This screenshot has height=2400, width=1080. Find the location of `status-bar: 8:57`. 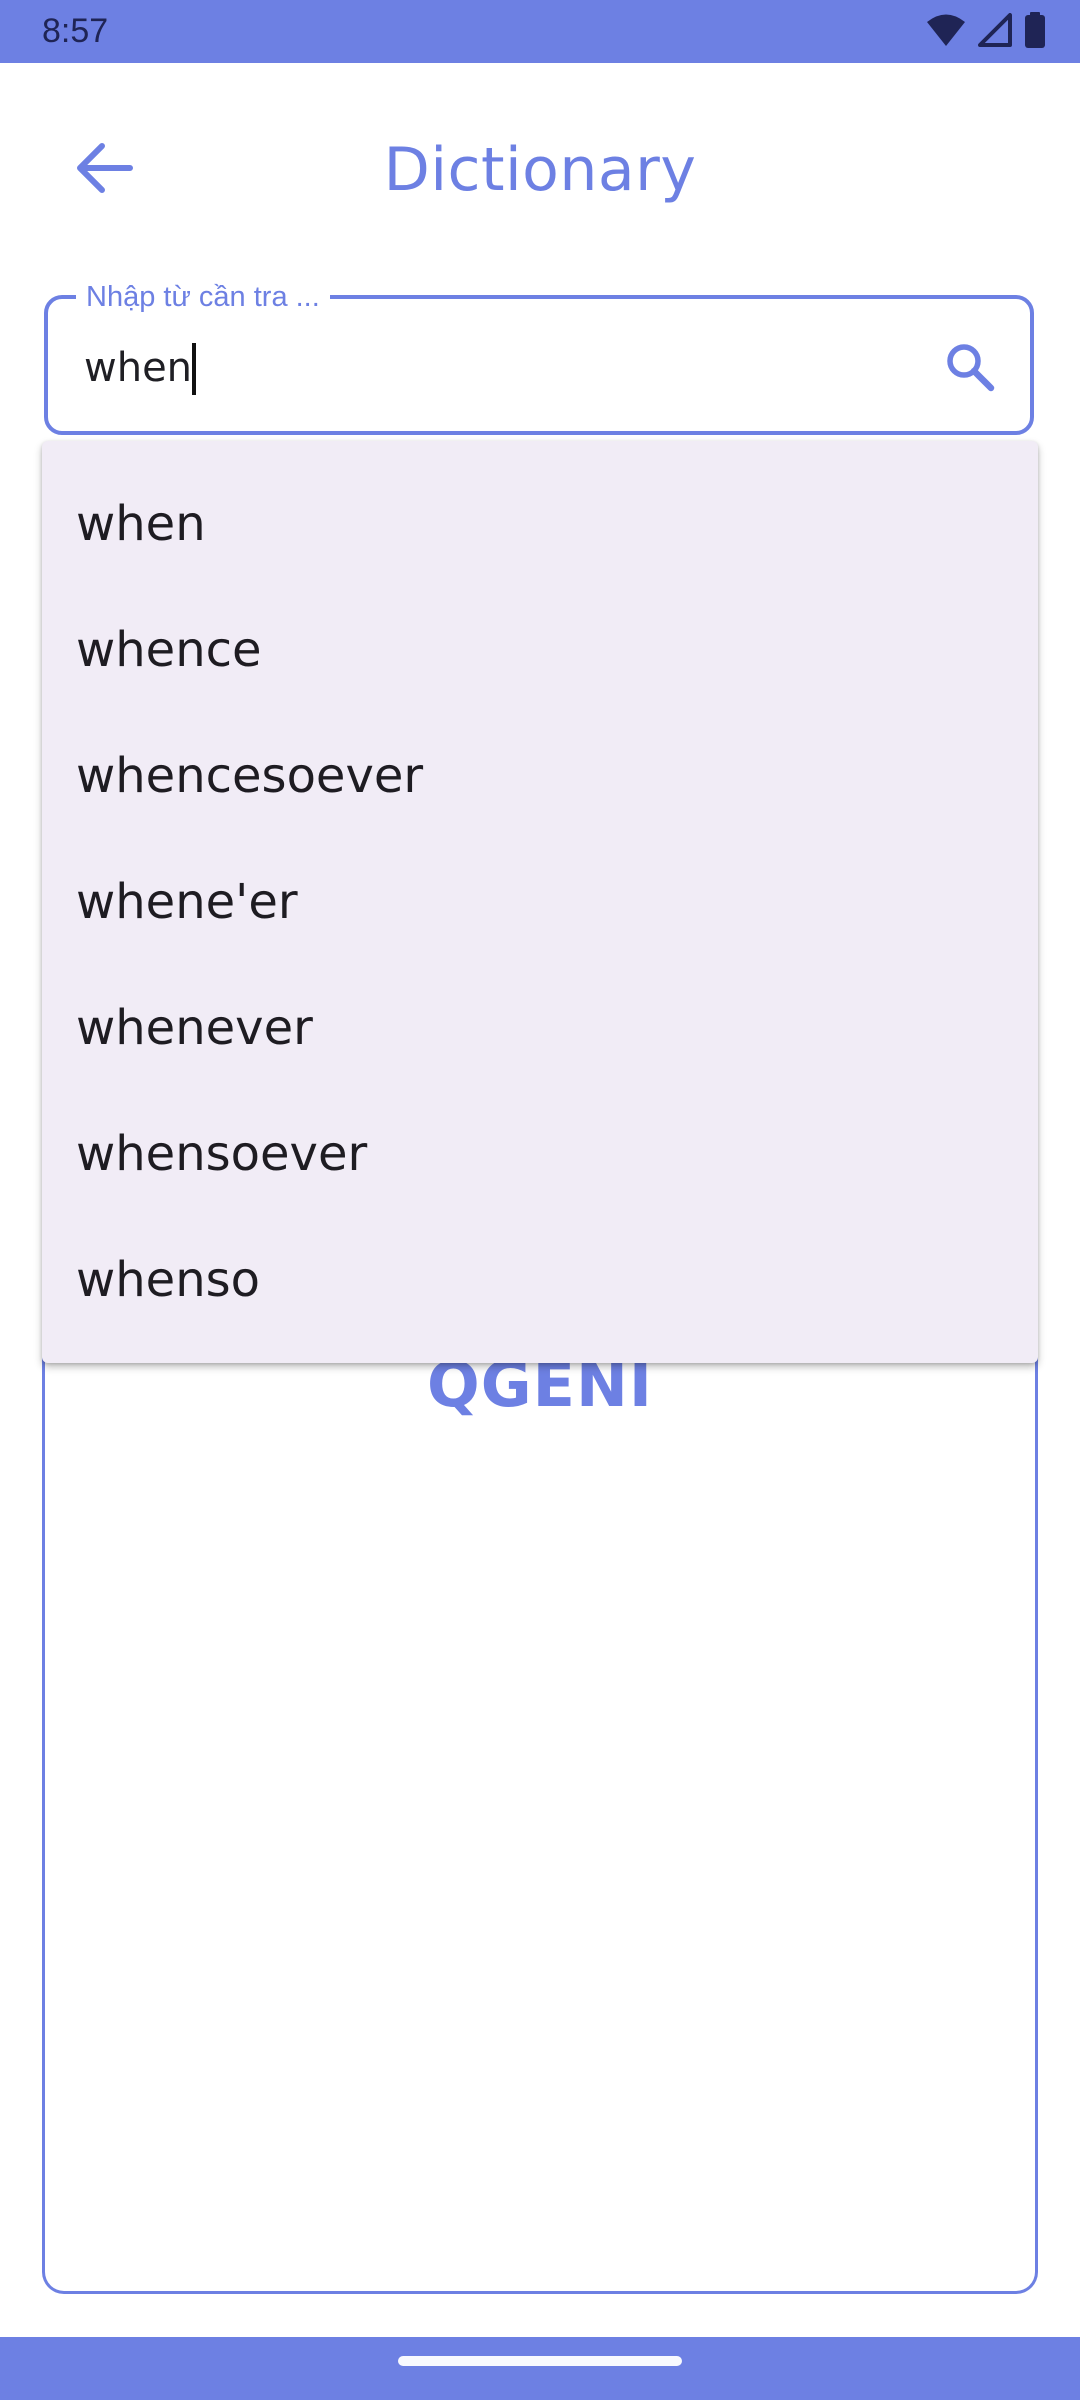

status-bar: 8:57 is located at coordinates (540, 31).